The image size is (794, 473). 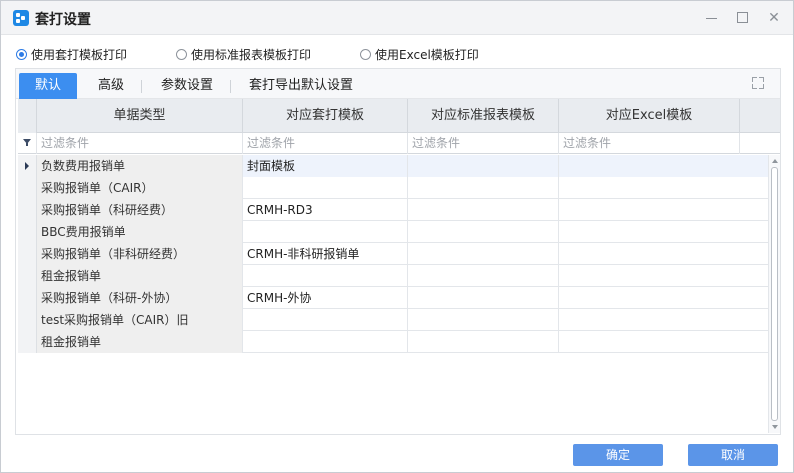 What do you see at coordinates (775, 161) in the screenshot?
I see `scroll-up-icon` at bounding box center [775, 161].